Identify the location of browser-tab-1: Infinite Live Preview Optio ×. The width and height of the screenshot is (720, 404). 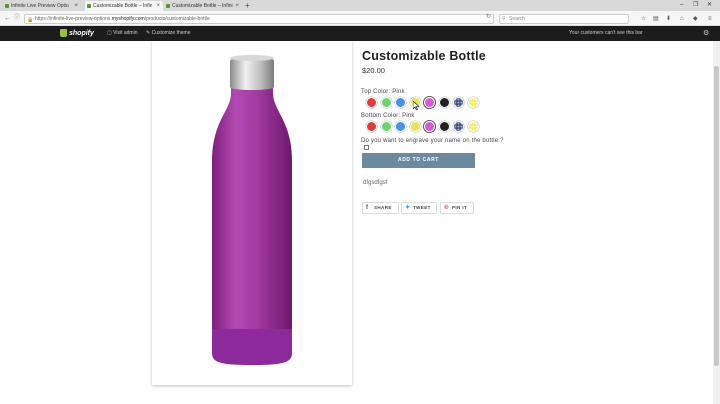
(42, 6).